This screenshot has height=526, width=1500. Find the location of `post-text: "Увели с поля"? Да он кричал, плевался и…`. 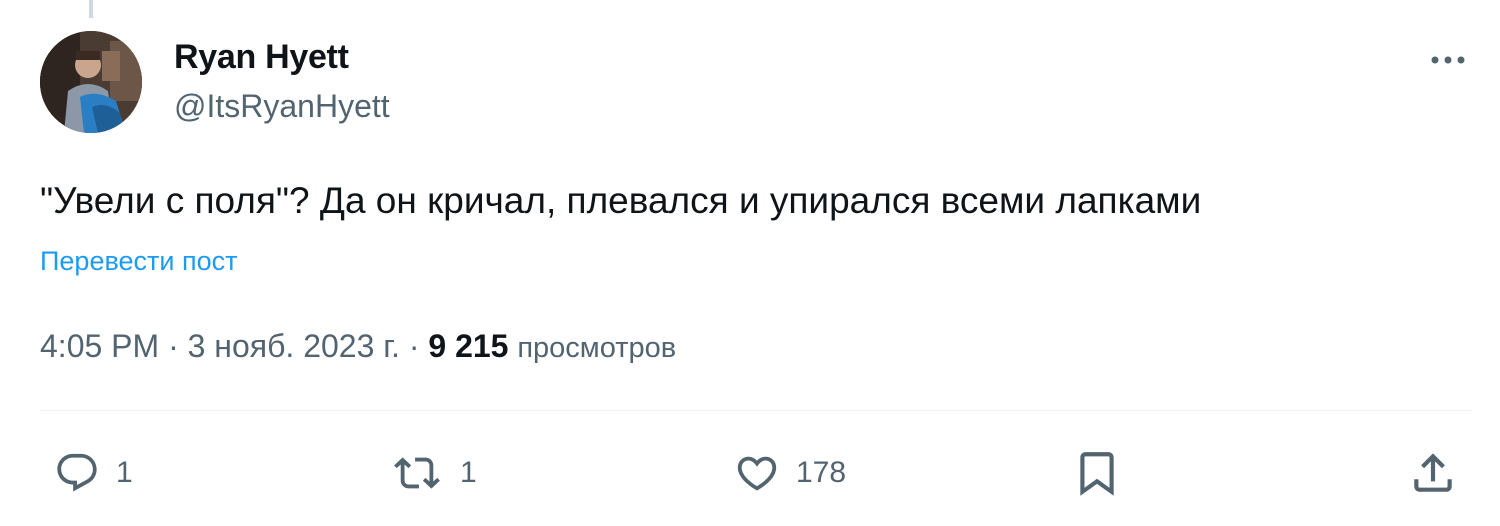

post-text: "Увели с поля"? Да он кричал, плевался и… is located at coordinates (621, 200).